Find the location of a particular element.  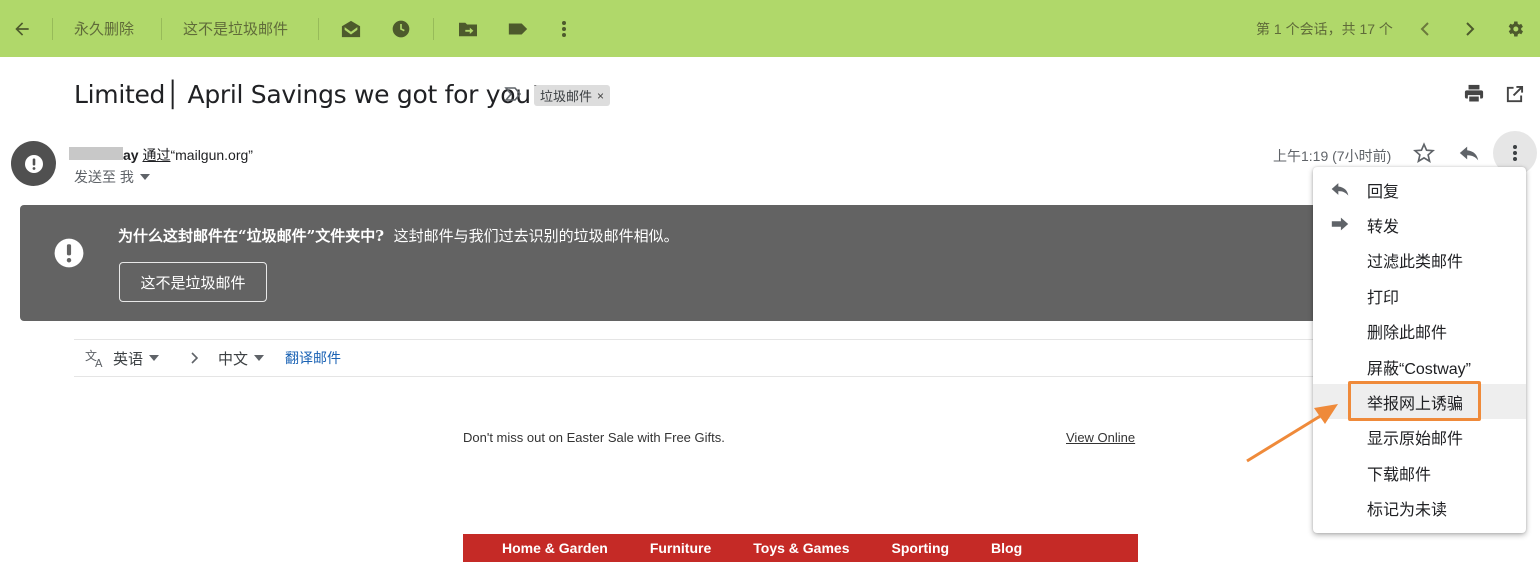

print-all-button is located at coordinates (1474, 96).